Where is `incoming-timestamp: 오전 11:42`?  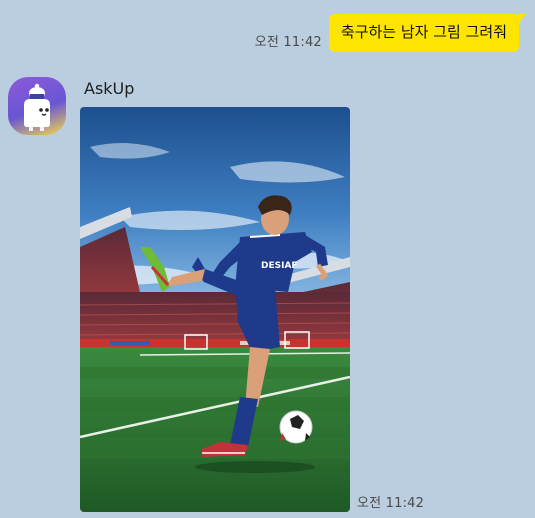
incoming-timestamp: 오전 11:42 is located at coordinates (391, 503).